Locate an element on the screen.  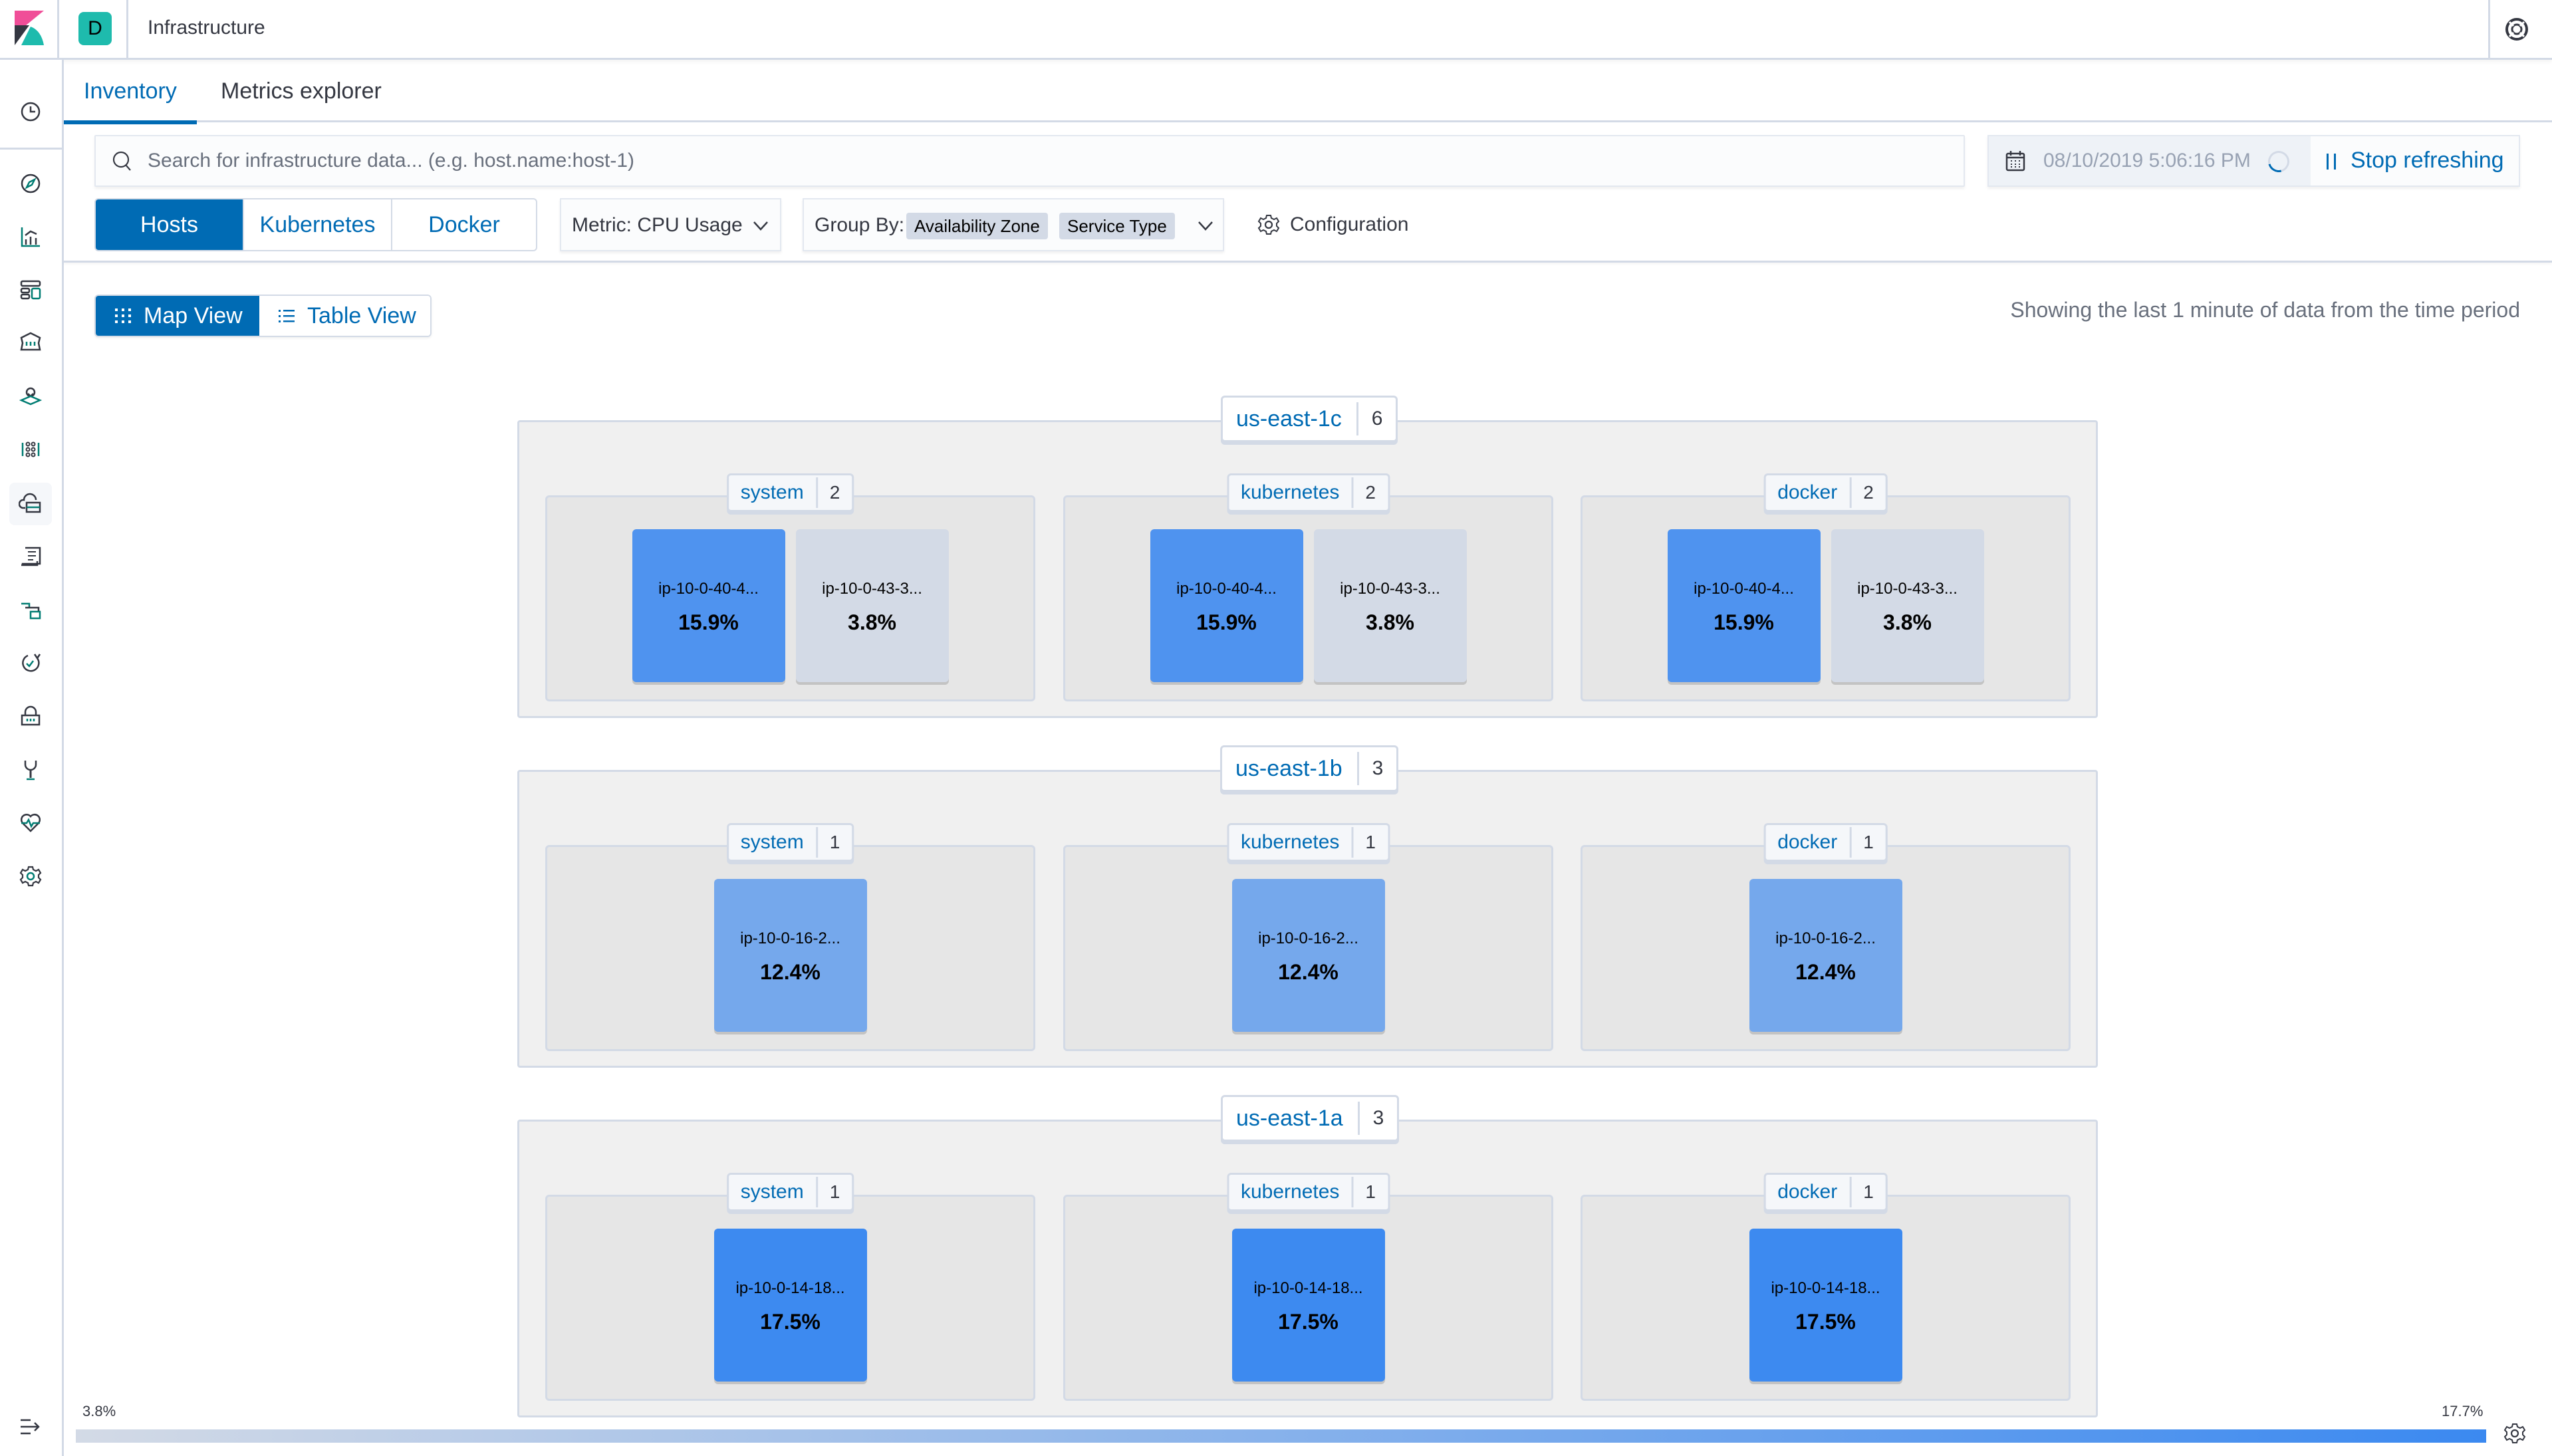
zone-label: us-east-1c 6 is located at coordinates (1309, 419).